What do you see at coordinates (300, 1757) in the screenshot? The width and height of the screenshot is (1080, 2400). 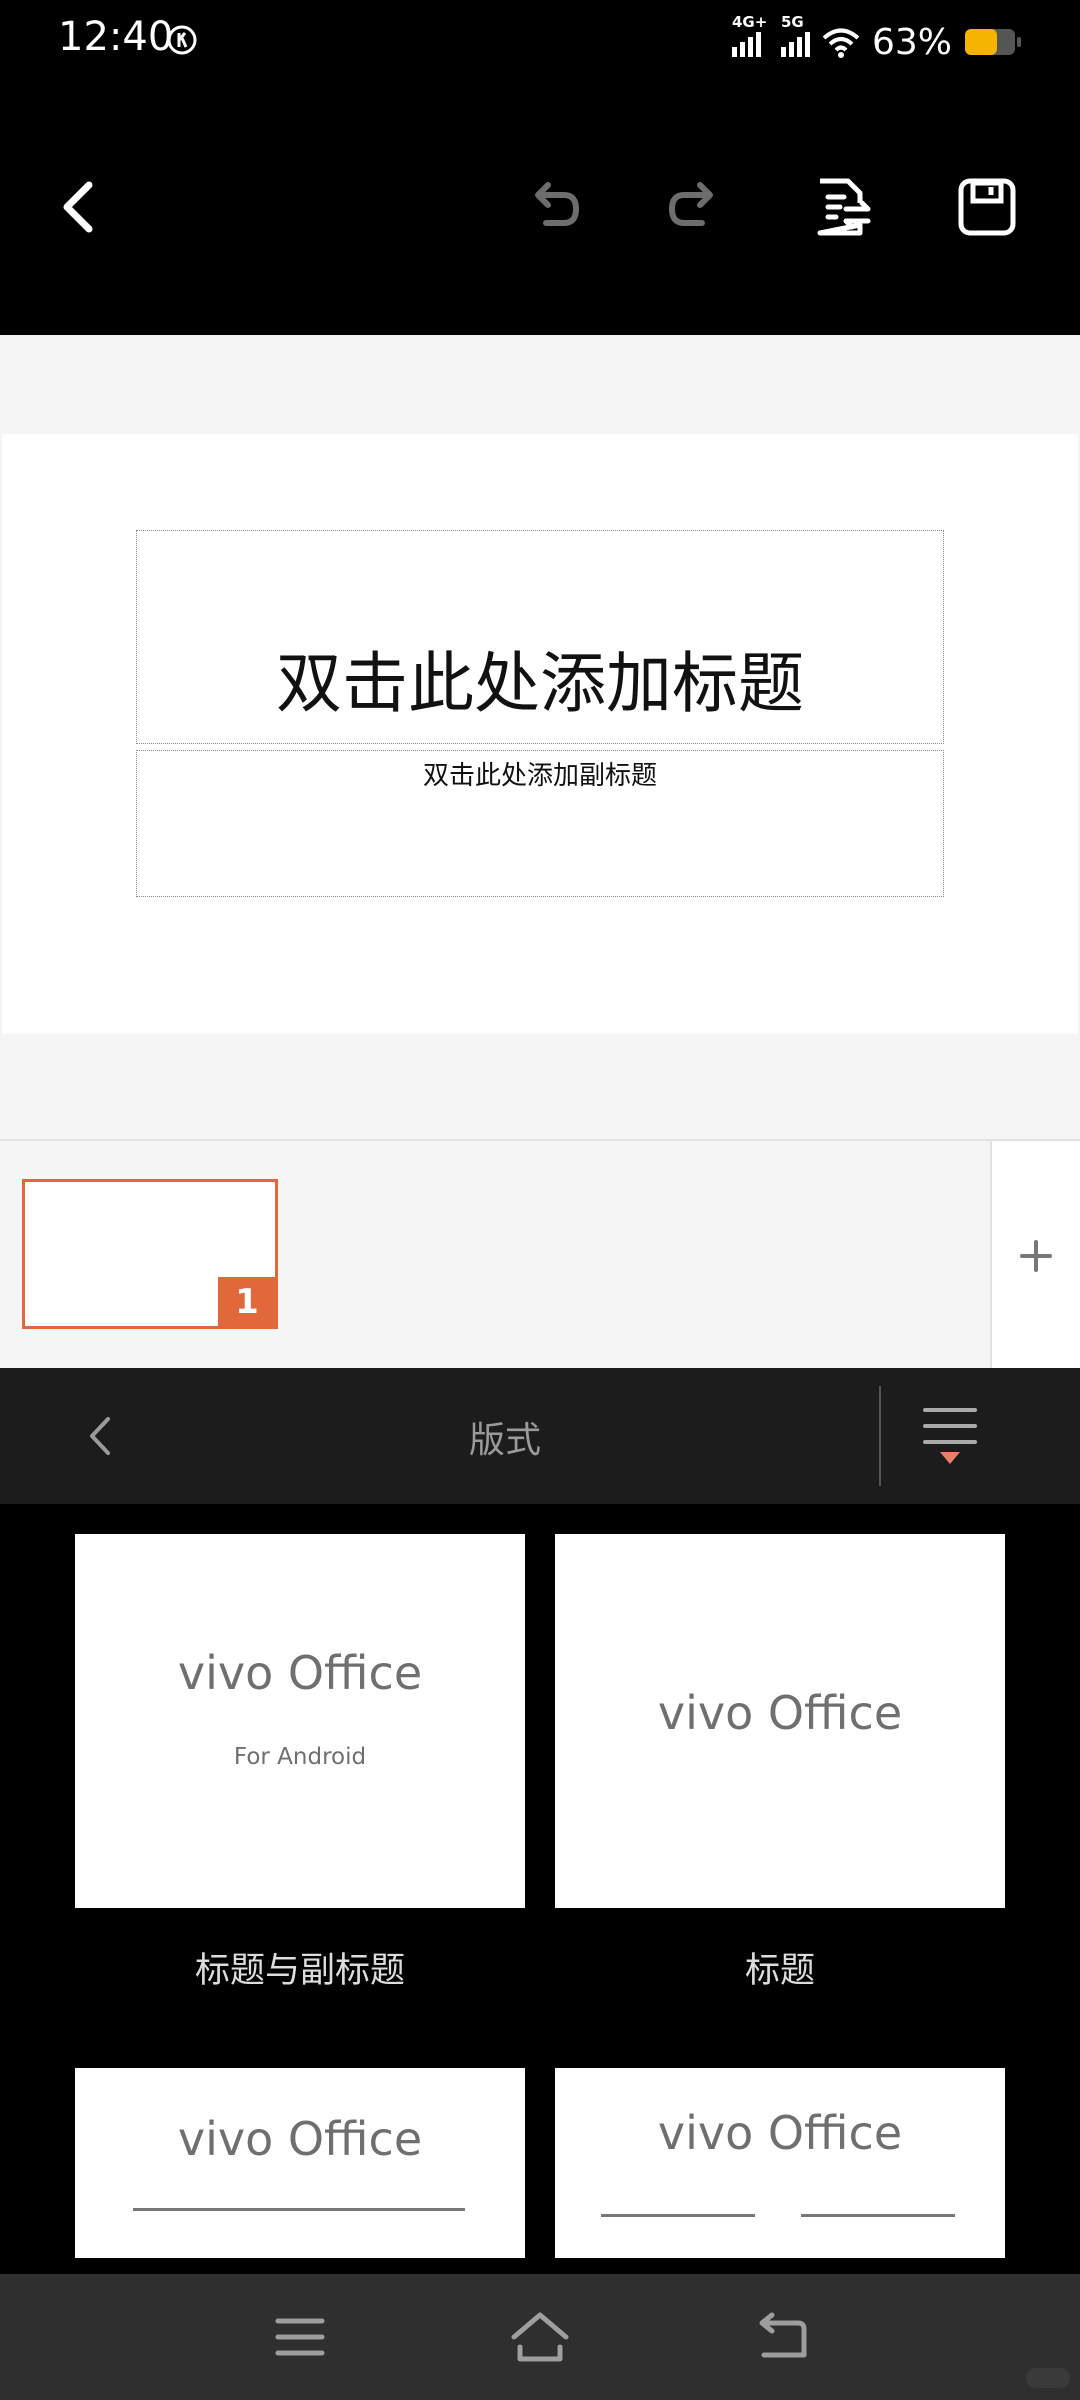 I see `layout-preview-subtitle: For Android` at bounding box center [300, 1757].